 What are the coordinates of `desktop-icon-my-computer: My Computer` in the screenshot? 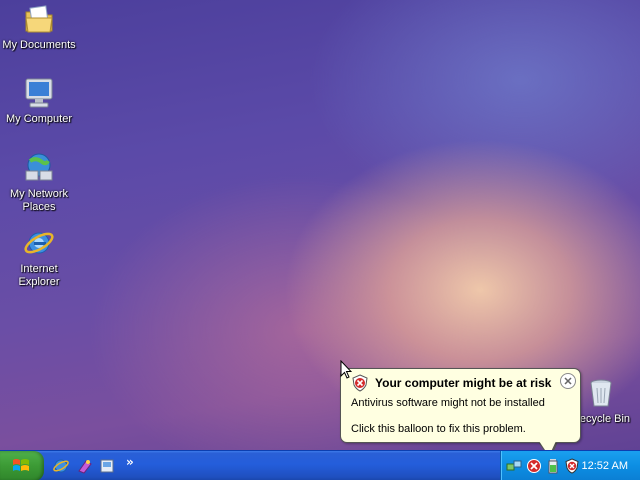 It's located at (39, 101).